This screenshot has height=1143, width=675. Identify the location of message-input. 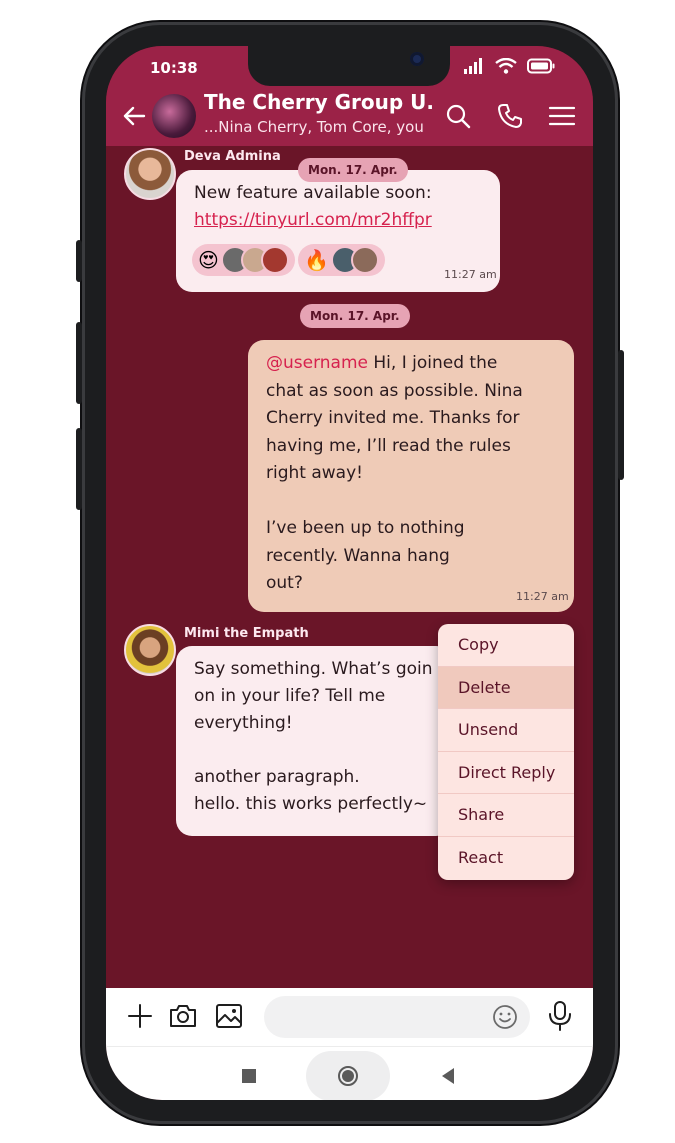
(397, 1017).